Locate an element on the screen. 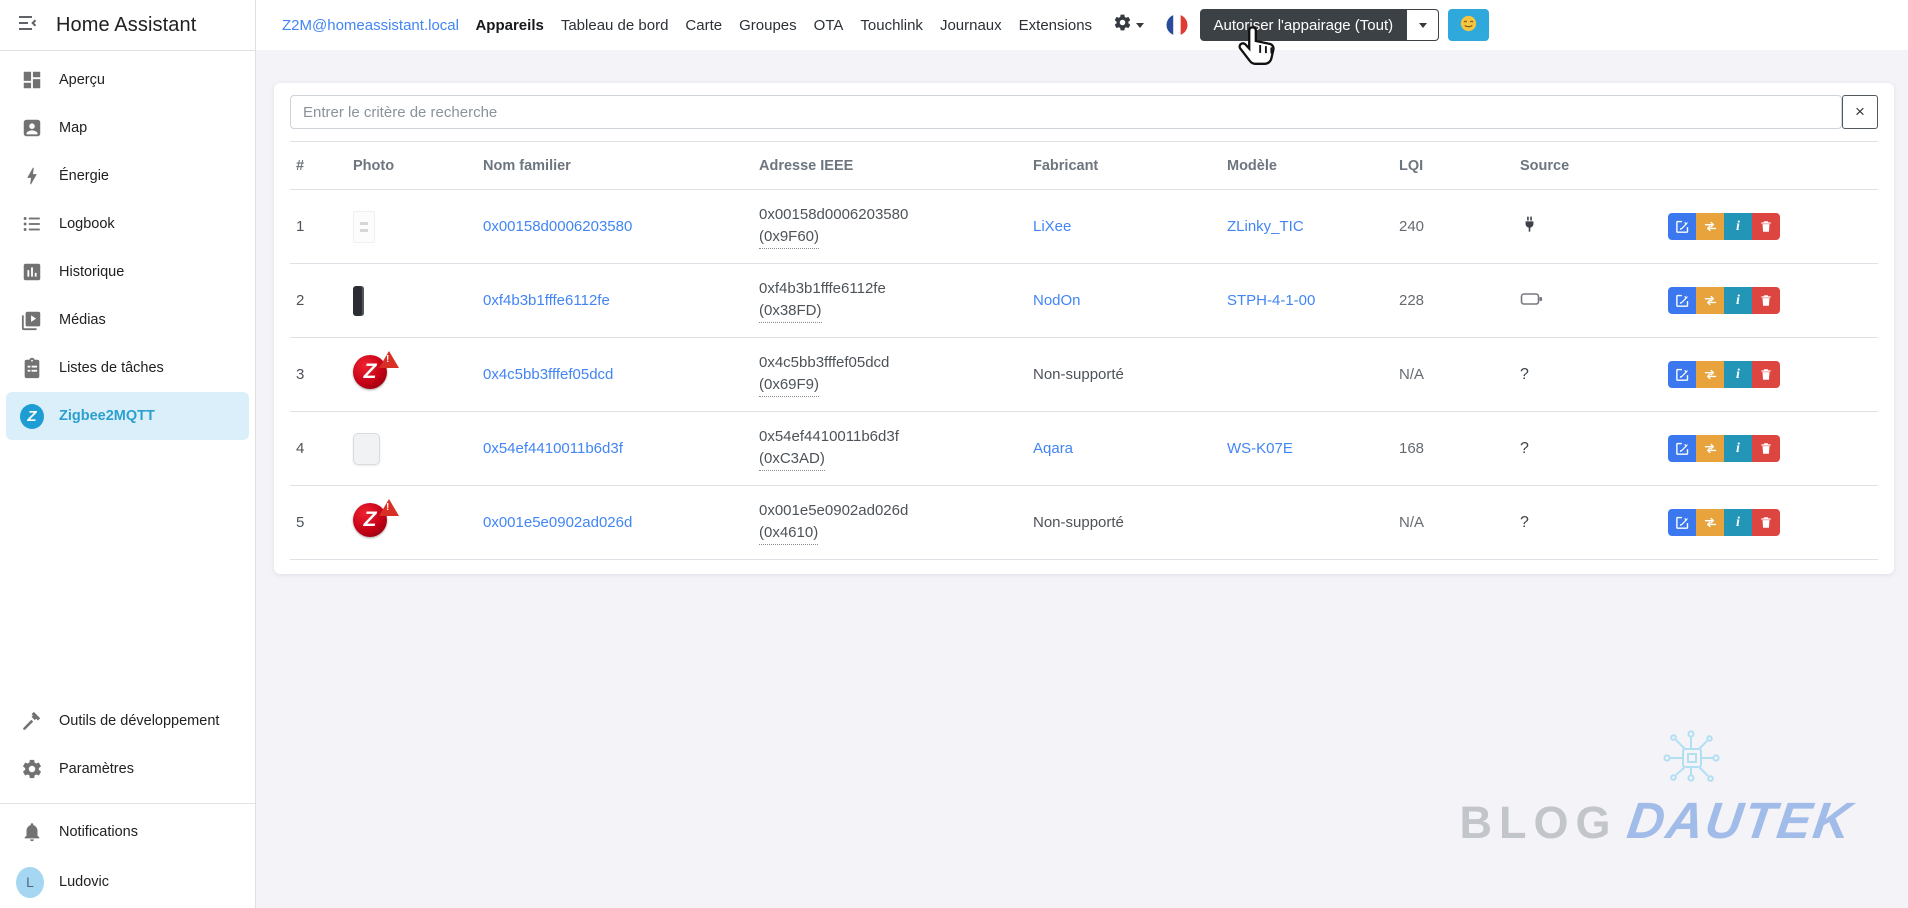 The image size is (1908, 908). permit-join-dropdown-toggle is located at coordinates (1423, 25).